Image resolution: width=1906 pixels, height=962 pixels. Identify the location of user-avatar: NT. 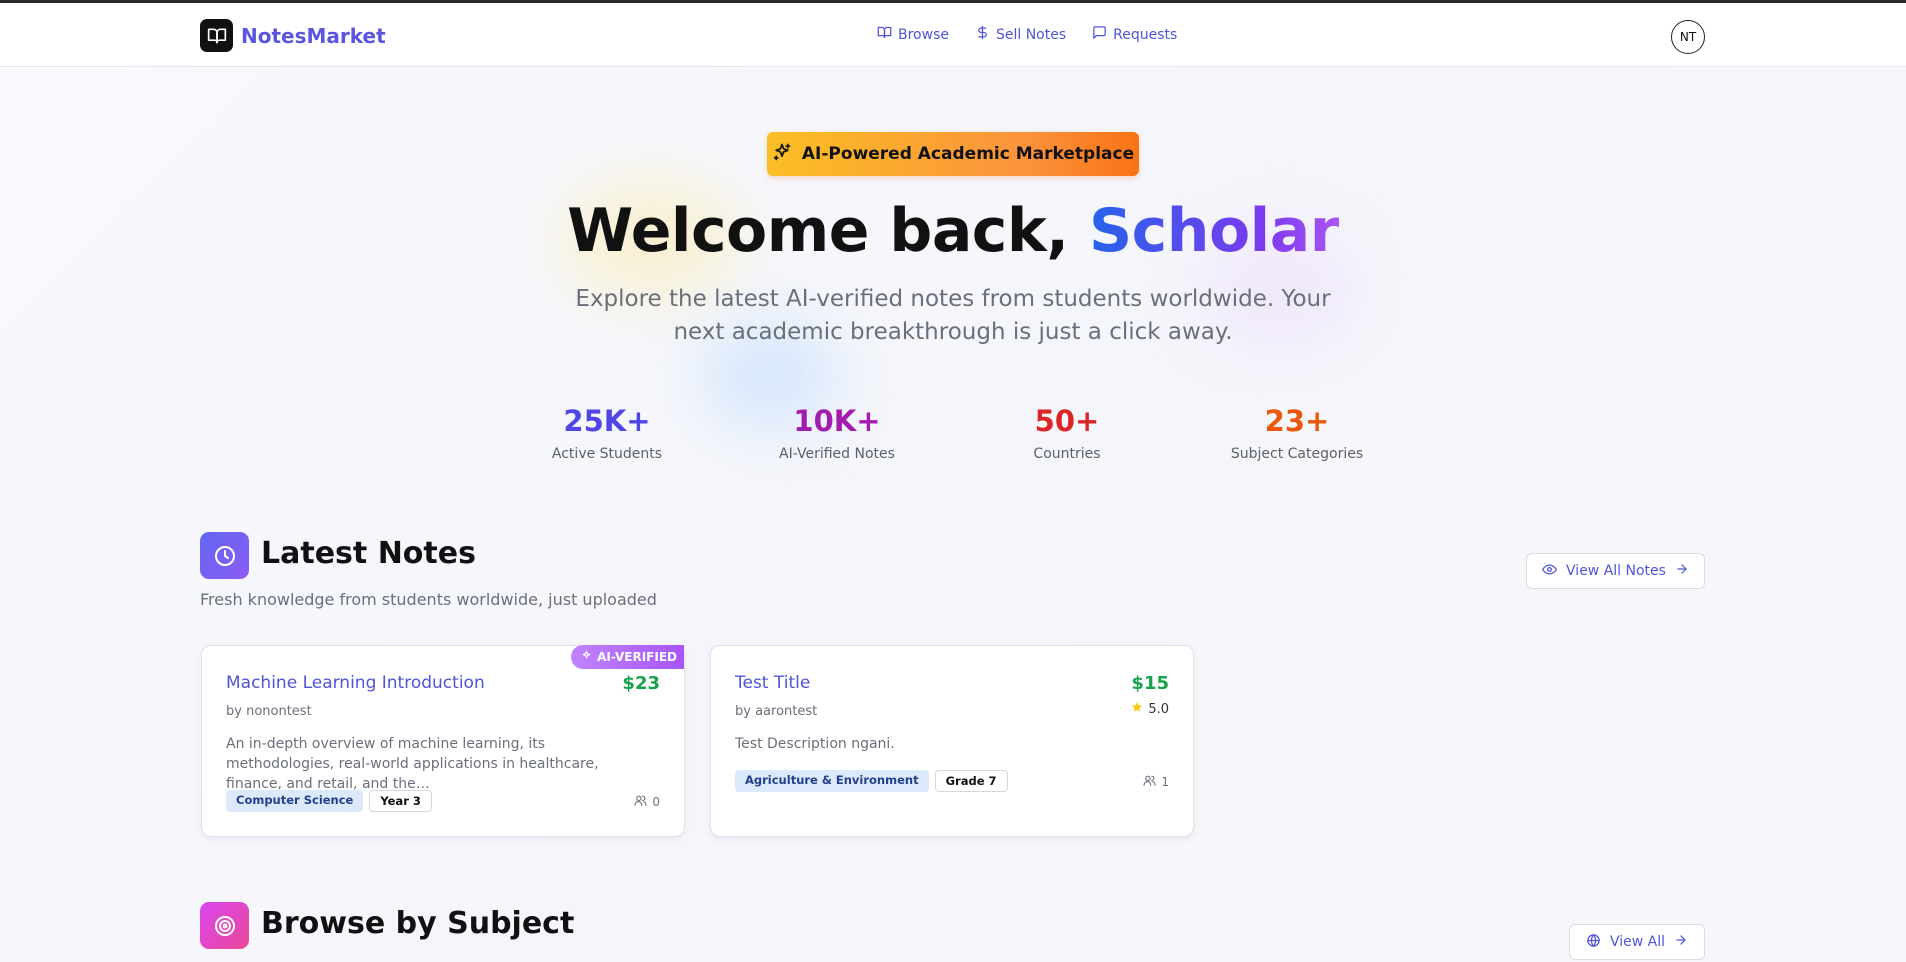
(1688, 37).